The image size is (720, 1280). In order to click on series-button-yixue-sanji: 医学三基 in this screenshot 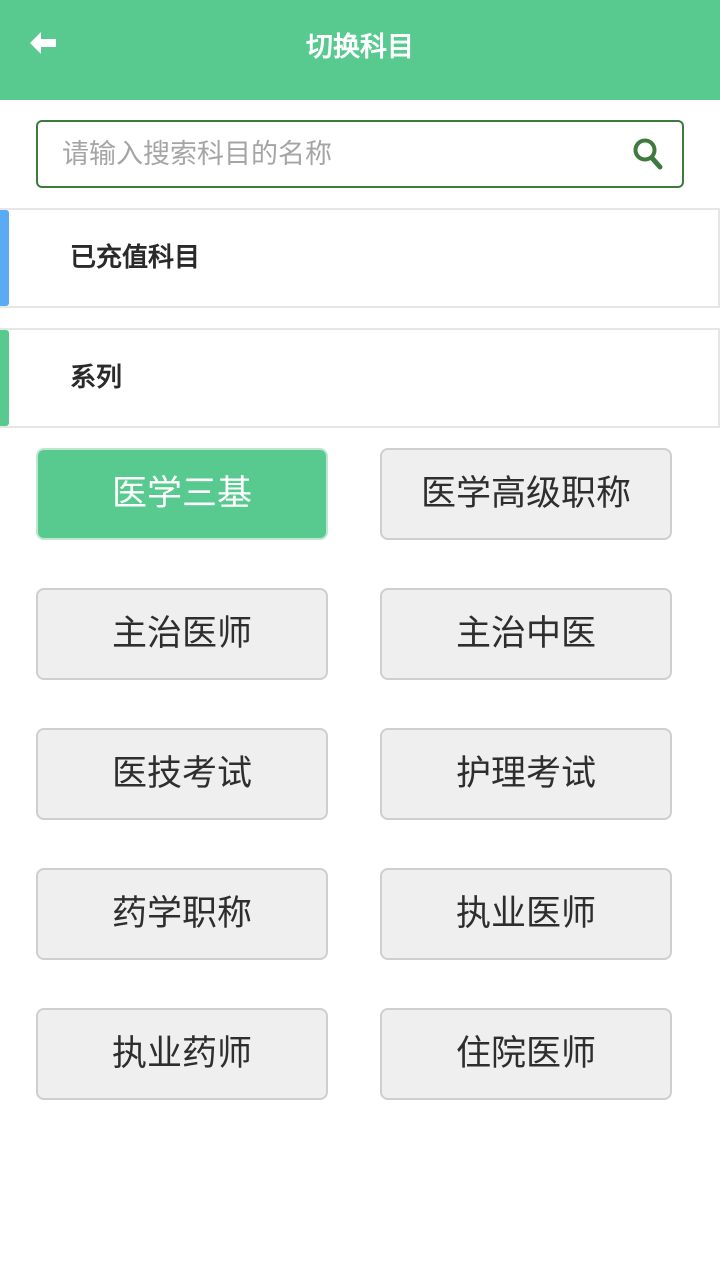, I will do `click(182, 494)`.